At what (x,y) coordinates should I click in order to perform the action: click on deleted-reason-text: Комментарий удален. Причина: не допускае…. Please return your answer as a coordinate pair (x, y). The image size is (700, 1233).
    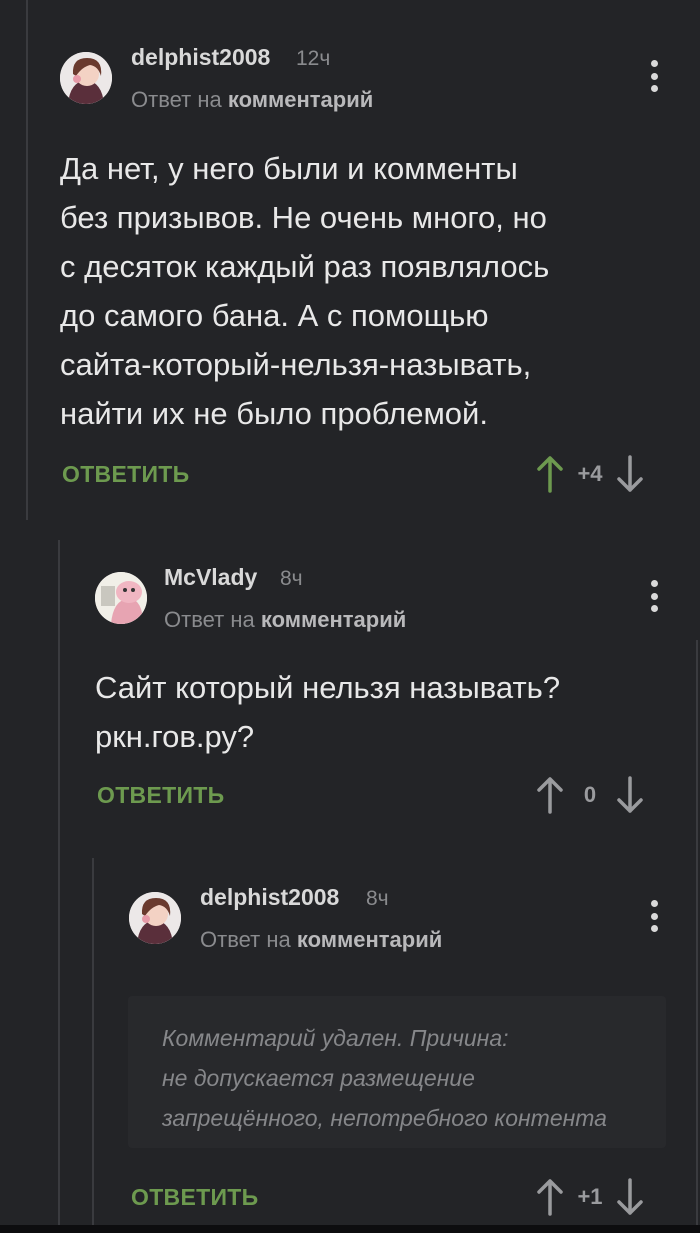
    Looking at the image, I should click on (384, 1078).